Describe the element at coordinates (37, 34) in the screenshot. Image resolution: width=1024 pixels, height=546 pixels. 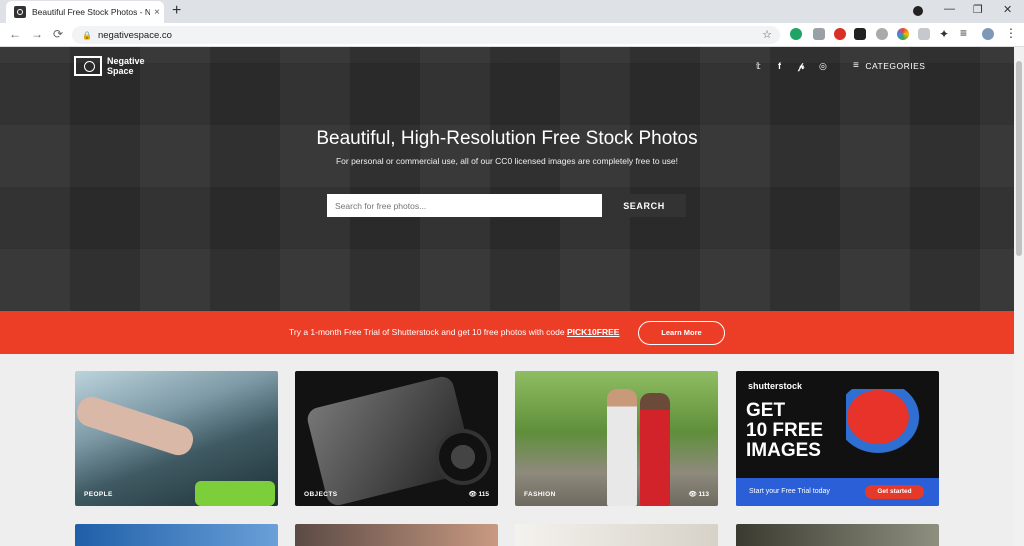
I see `forward-icon: →` at that location.